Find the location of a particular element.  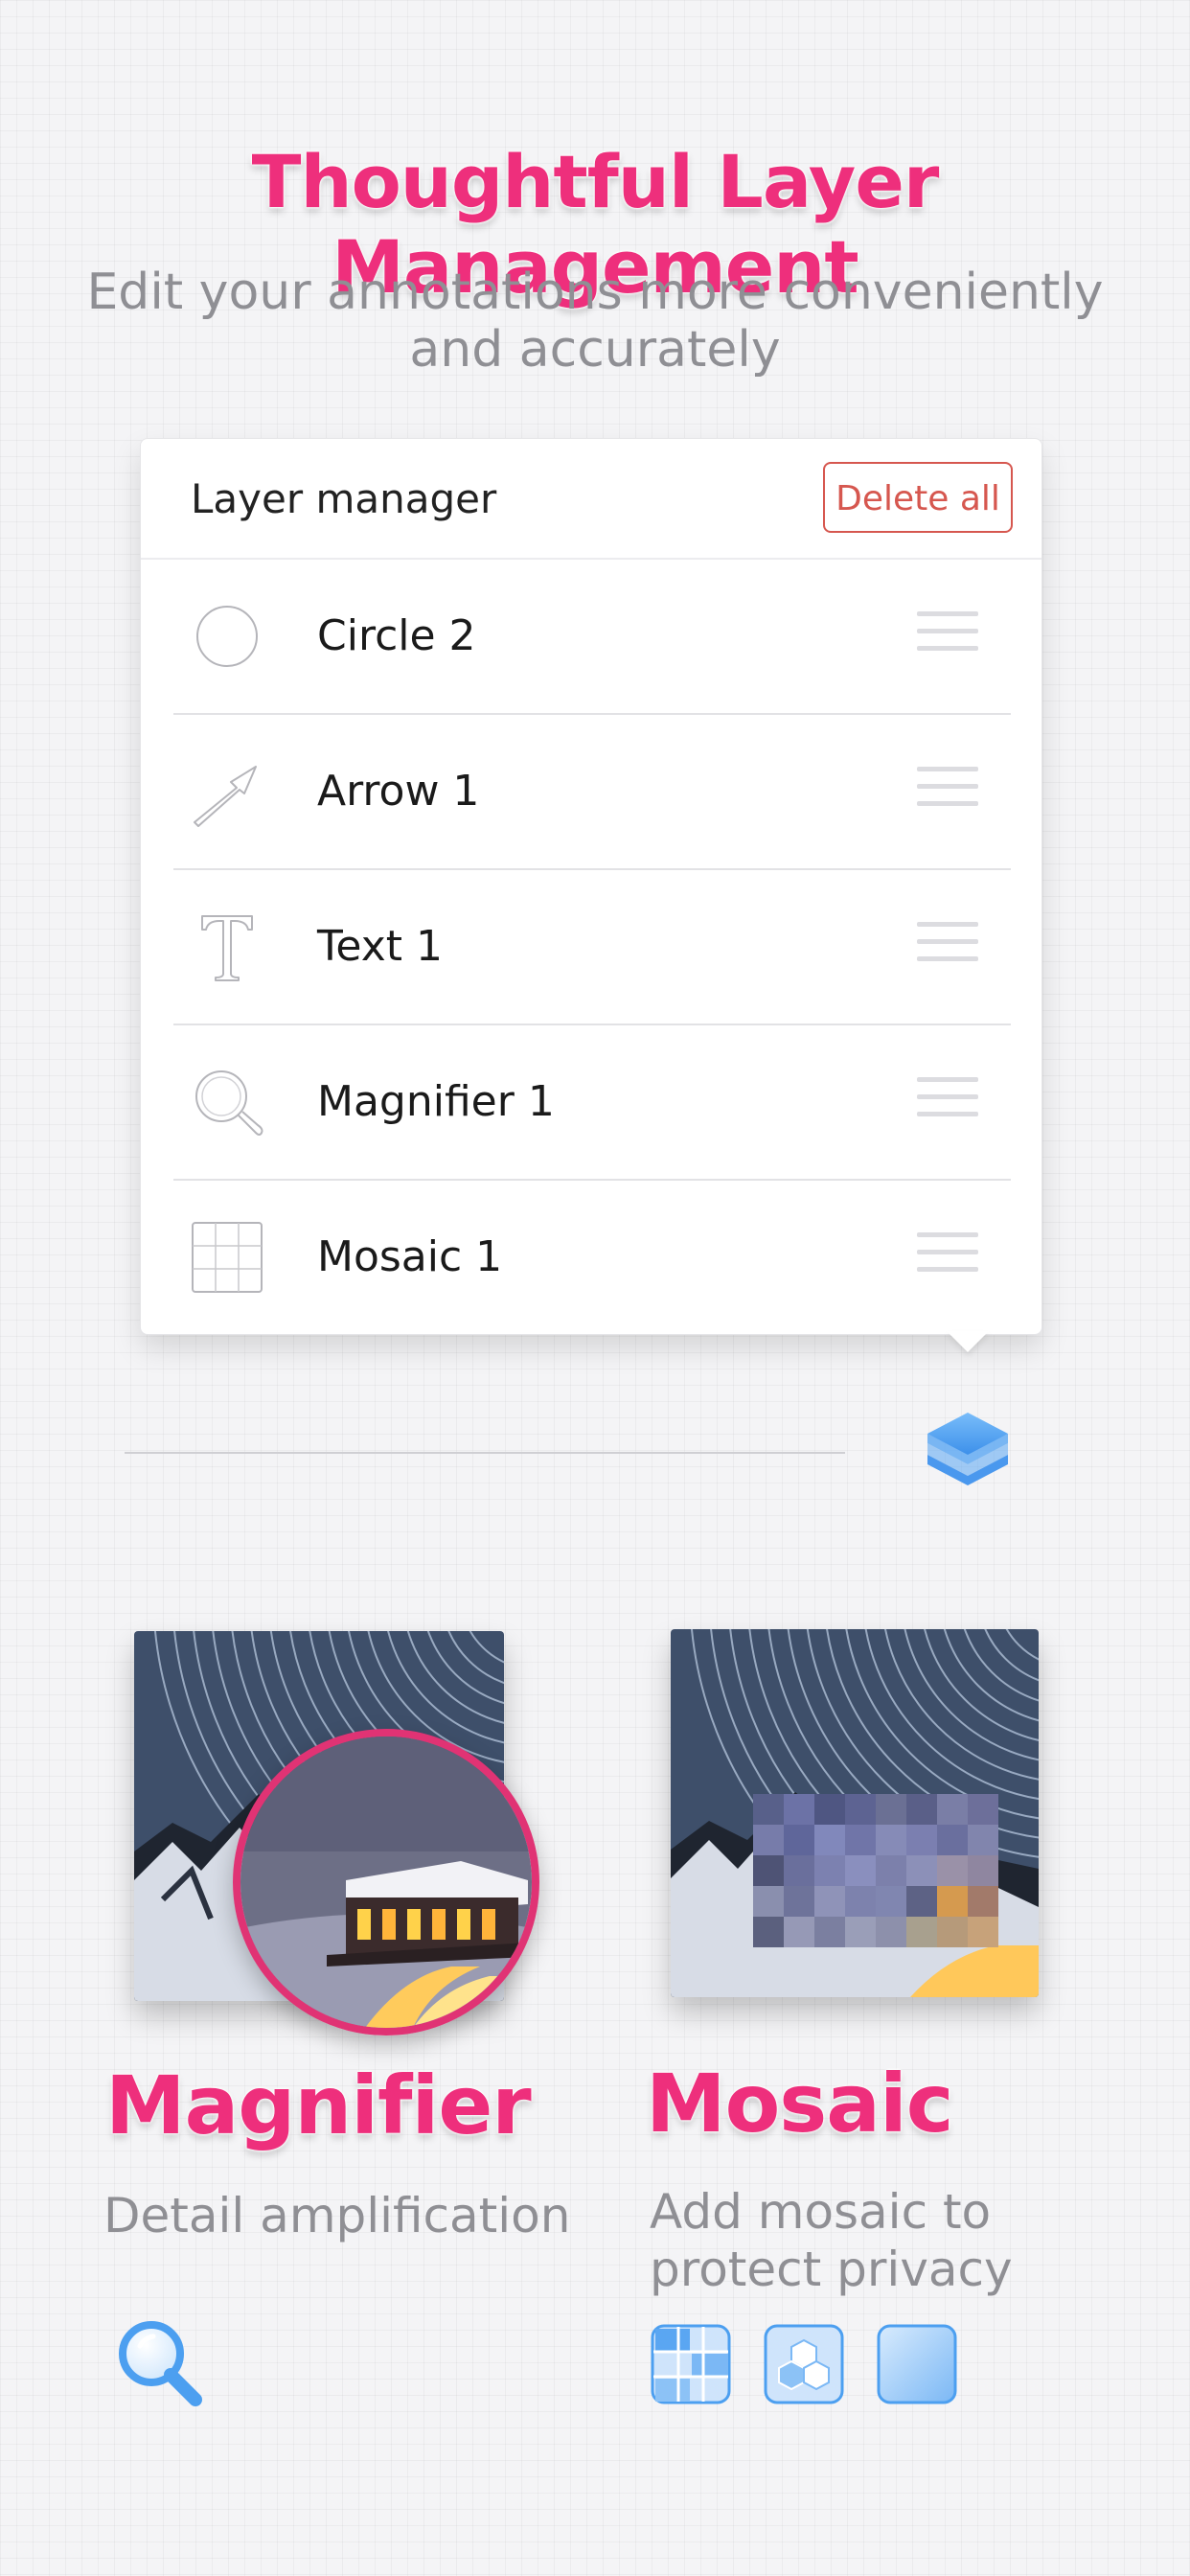

mosaic-sample-image is located at coordinates (855, 1813).